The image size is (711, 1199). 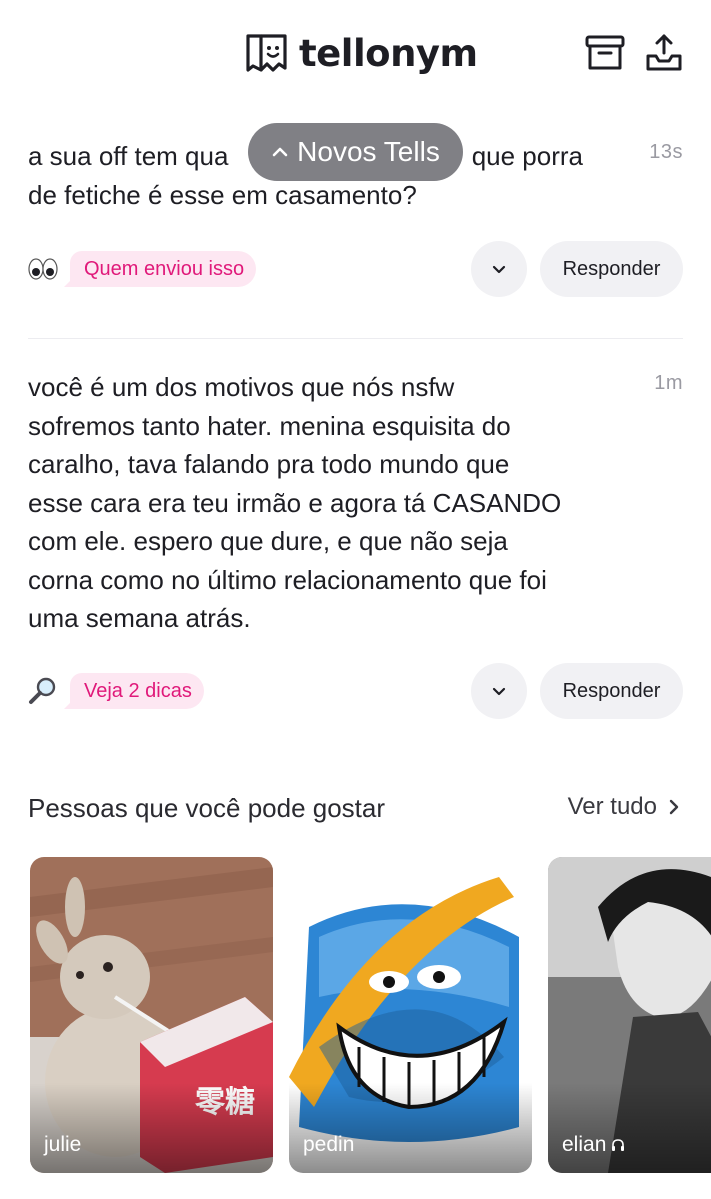 What do you see at coordinates (139, 618) in the screenshot?
I see `tell-text-line: uma semana atrás.` at bounding box center [139, 618].